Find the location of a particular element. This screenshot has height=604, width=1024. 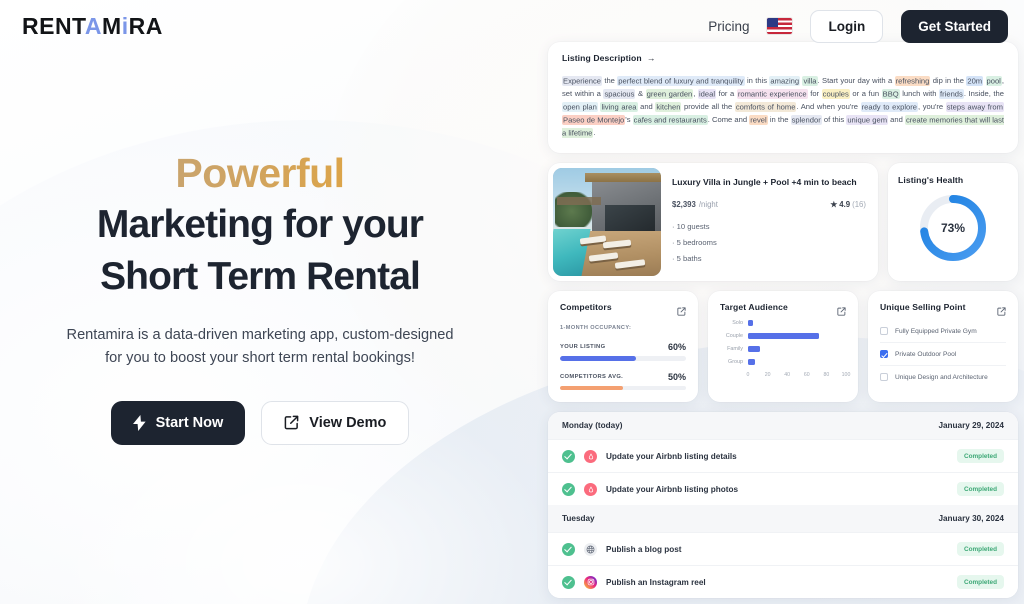

competitor-bar: YOUR LISTING 60% is located at coordinates (623, 351).